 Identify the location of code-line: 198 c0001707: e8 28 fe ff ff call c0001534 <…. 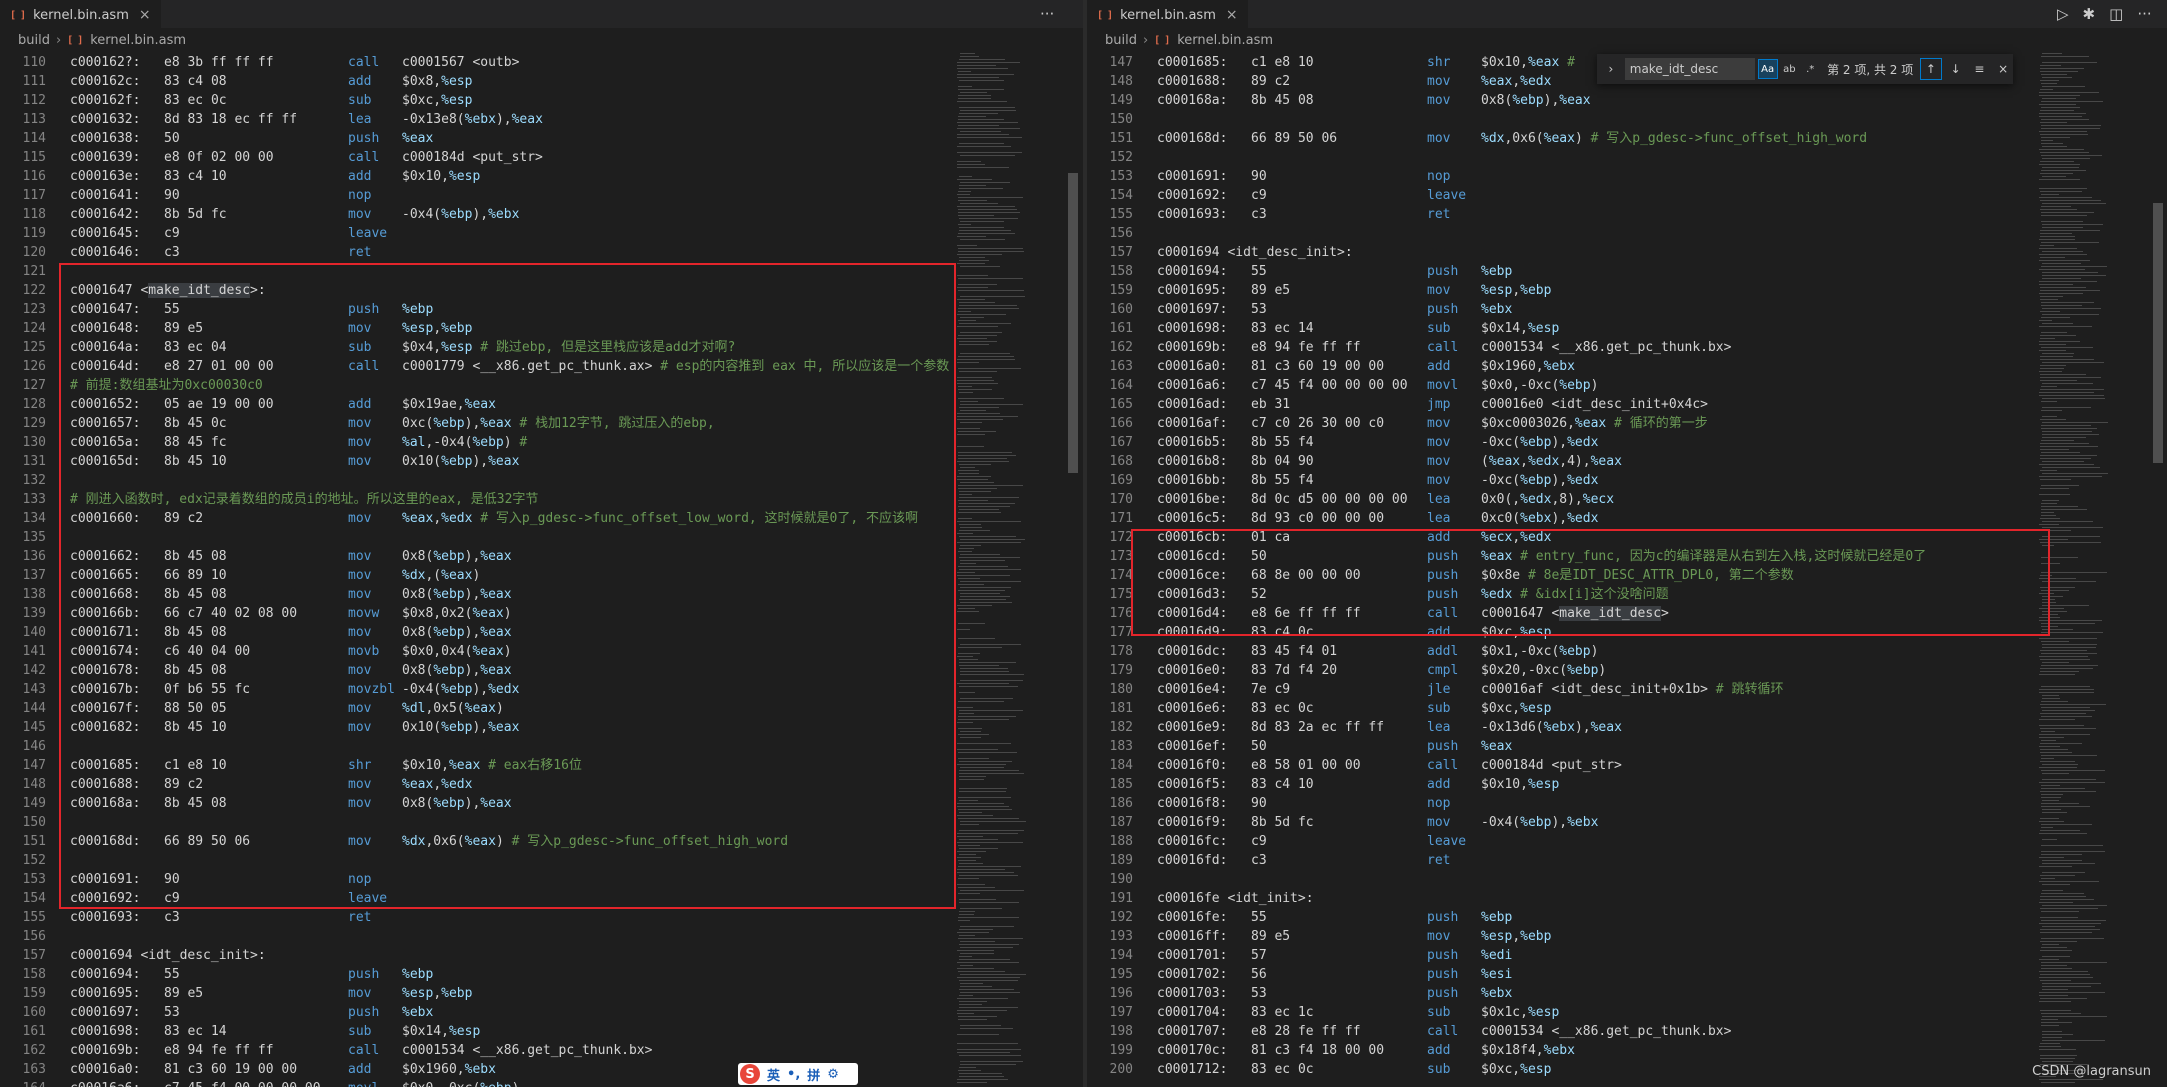
(1616, 1031).